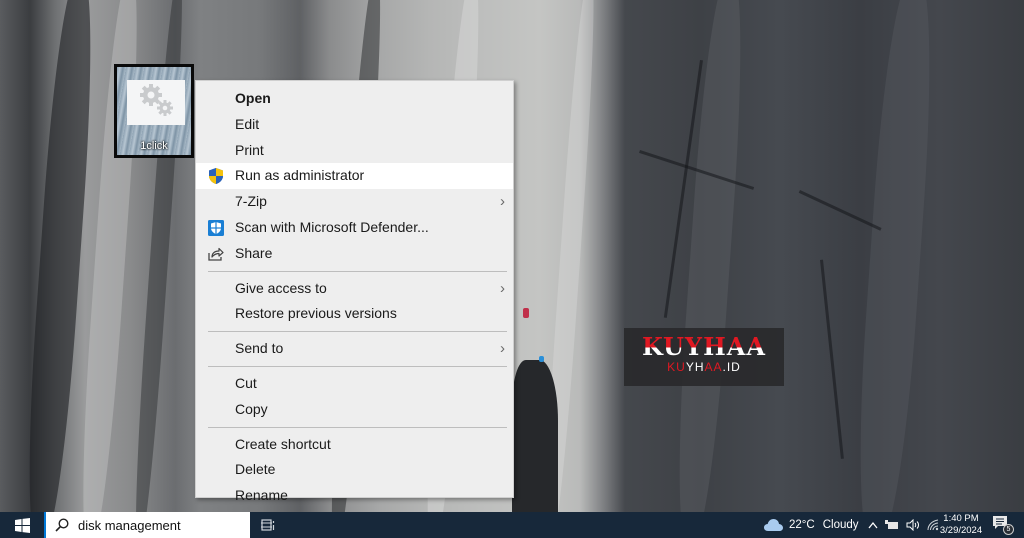  Describe the element at coordinates (354, 445) in the screenshot. I see `menu-item-create-shortcut: Create shortcut` at that location.